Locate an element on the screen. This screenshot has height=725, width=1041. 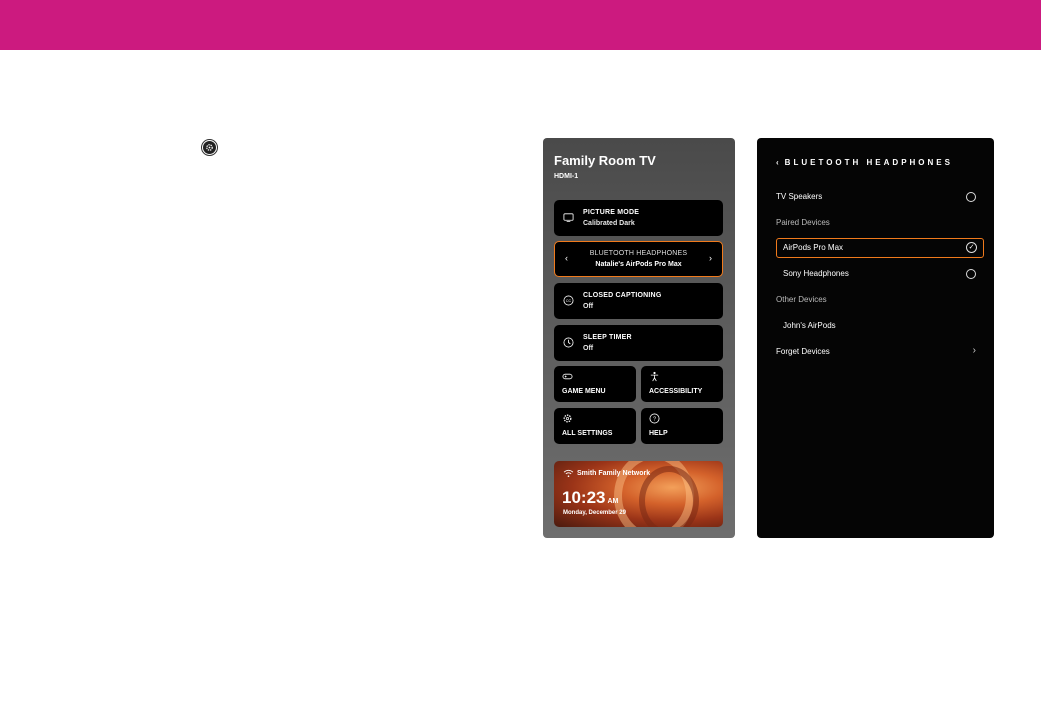
closed-caption-icon: CC is located at coordinates (568, 300).